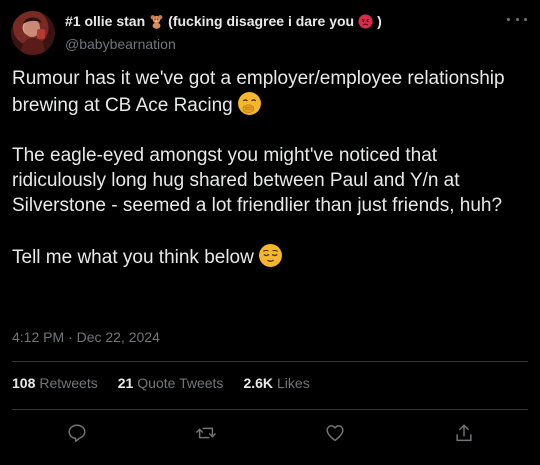 This screenshot has width=540, height=465. I want to click on share-icon, so click(463, 433).